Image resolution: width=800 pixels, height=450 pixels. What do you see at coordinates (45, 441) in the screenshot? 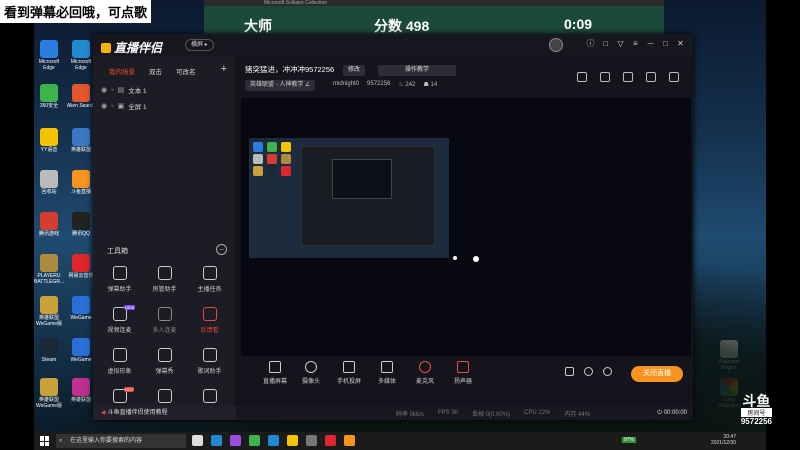
I see `windows-start-icon` at bounding box center [45, 441].